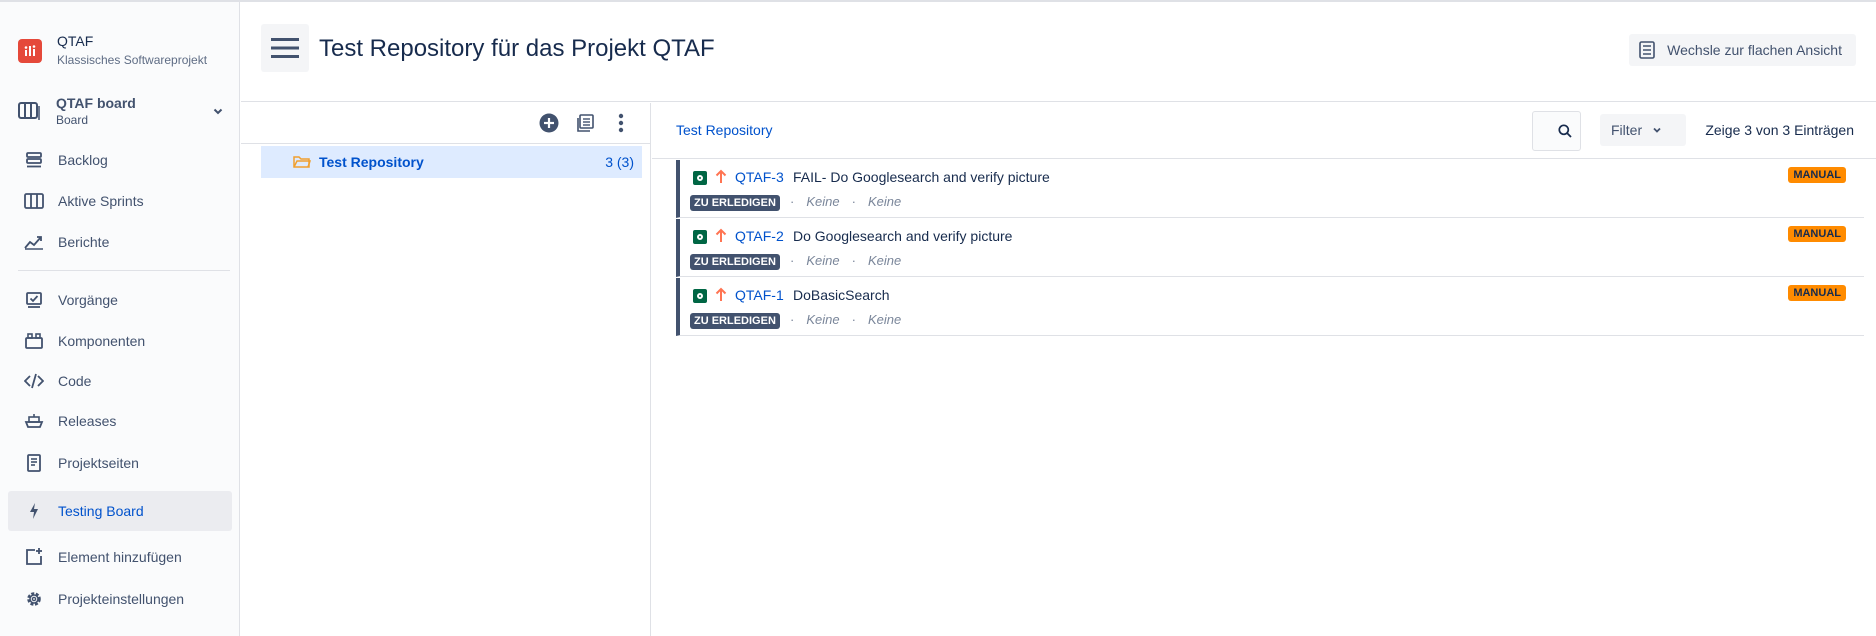 The height and width of the screenshot is (636, 1876). What do you see at coordinates (72, 120) in the screenshot?
I see `board-sub: Board` at bounding box center [72, 120].